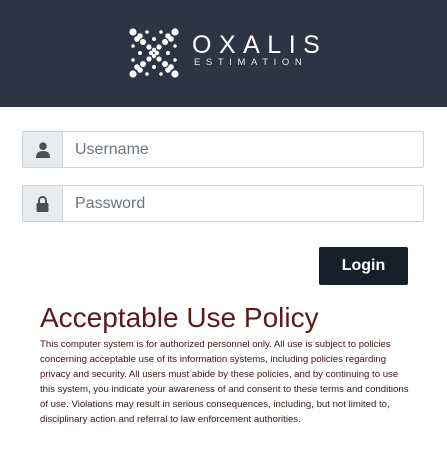 The width and height of the screenshot is (447, 464). What do you see at coordinates (42, 149) in the screenshot?
I see `user-icon` at bounding box center [42, 149].